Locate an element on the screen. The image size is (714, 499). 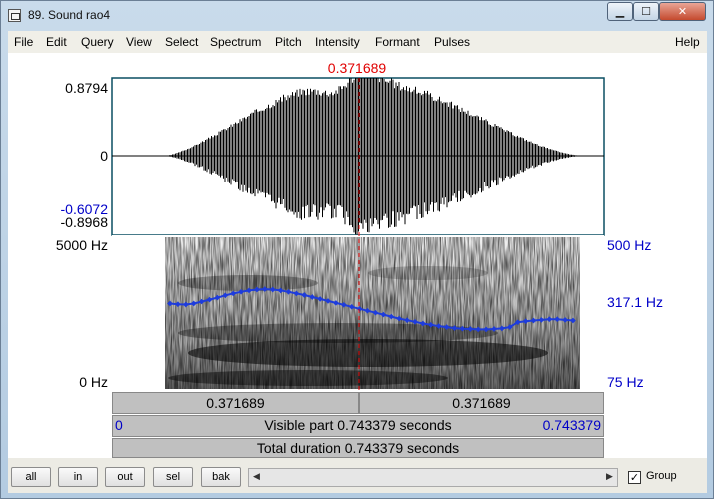
visible-end: 0.743379 is located at coordinates (571, 425).